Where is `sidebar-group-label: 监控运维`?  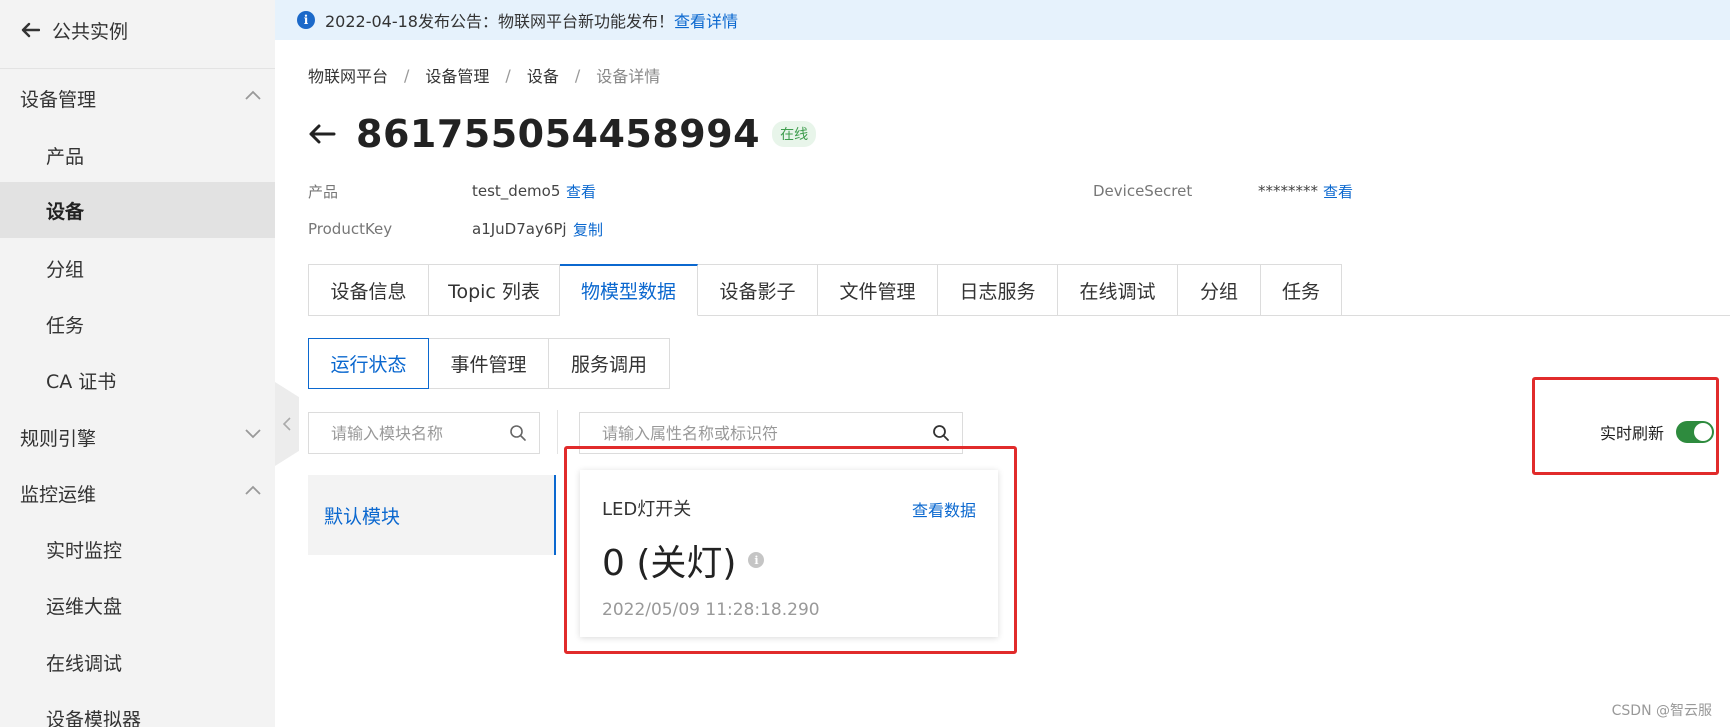
sidebar-group-label: 监控运维 is located at coordinates (58, 494).